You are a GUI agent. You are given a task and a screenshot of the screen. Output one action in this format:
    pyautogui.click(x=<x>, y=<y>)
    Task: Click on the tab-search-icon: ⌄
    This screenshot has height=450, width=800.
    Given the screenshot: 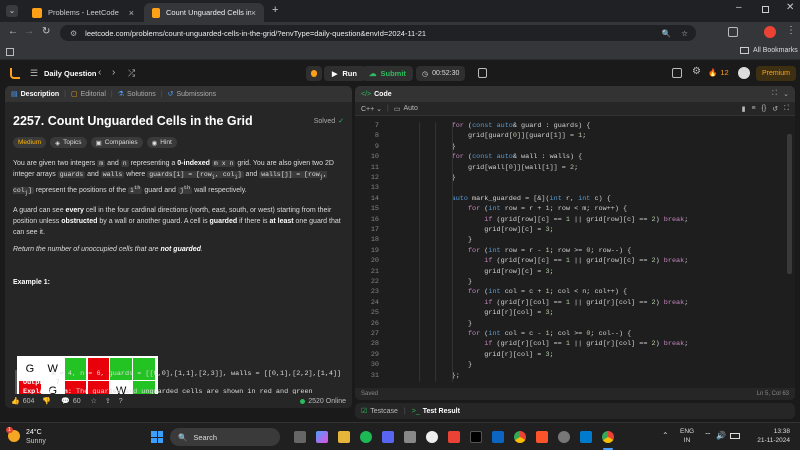 What is the action you would take?
    pyautogui.click(x=12, y=11)
    